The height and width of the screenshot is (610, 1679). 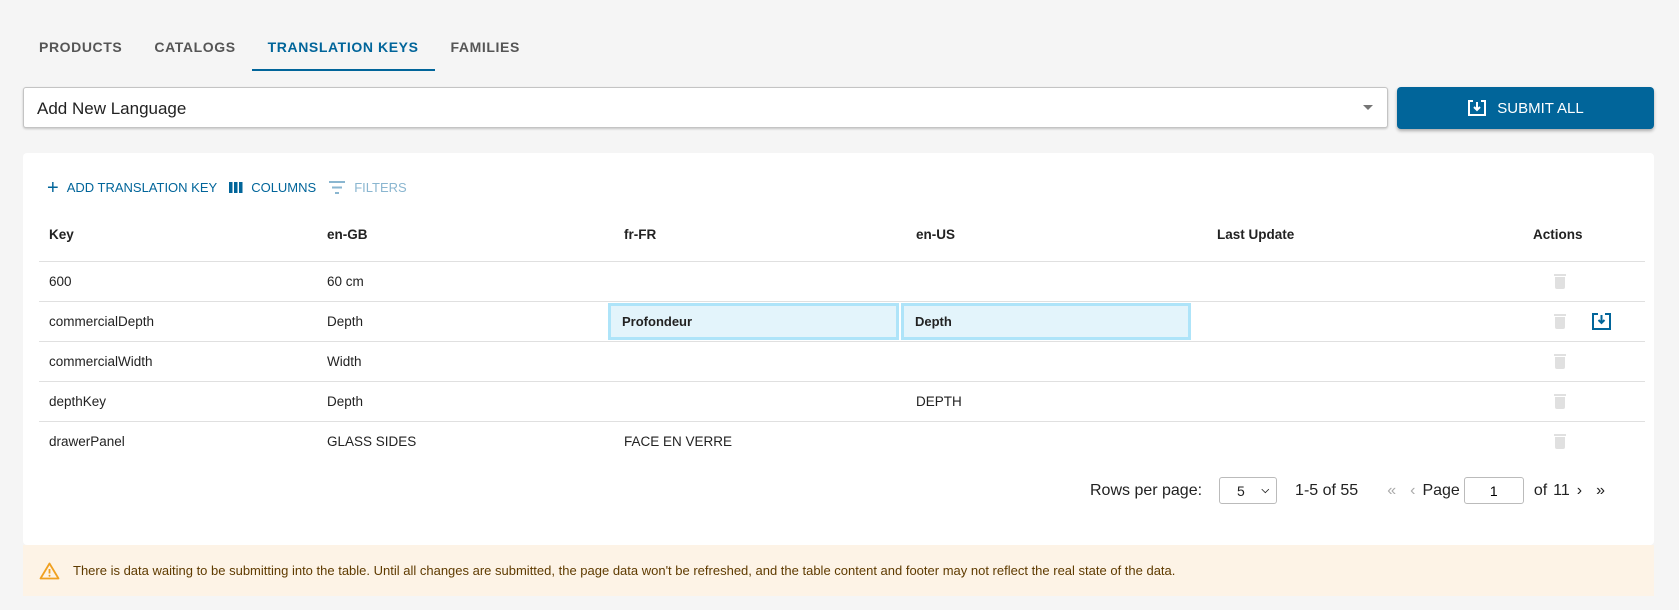 What do you see at coordinates (101, 321) in the screenshot?
I see `cell-key: commercialDepth` at bounding box center [101, 321].